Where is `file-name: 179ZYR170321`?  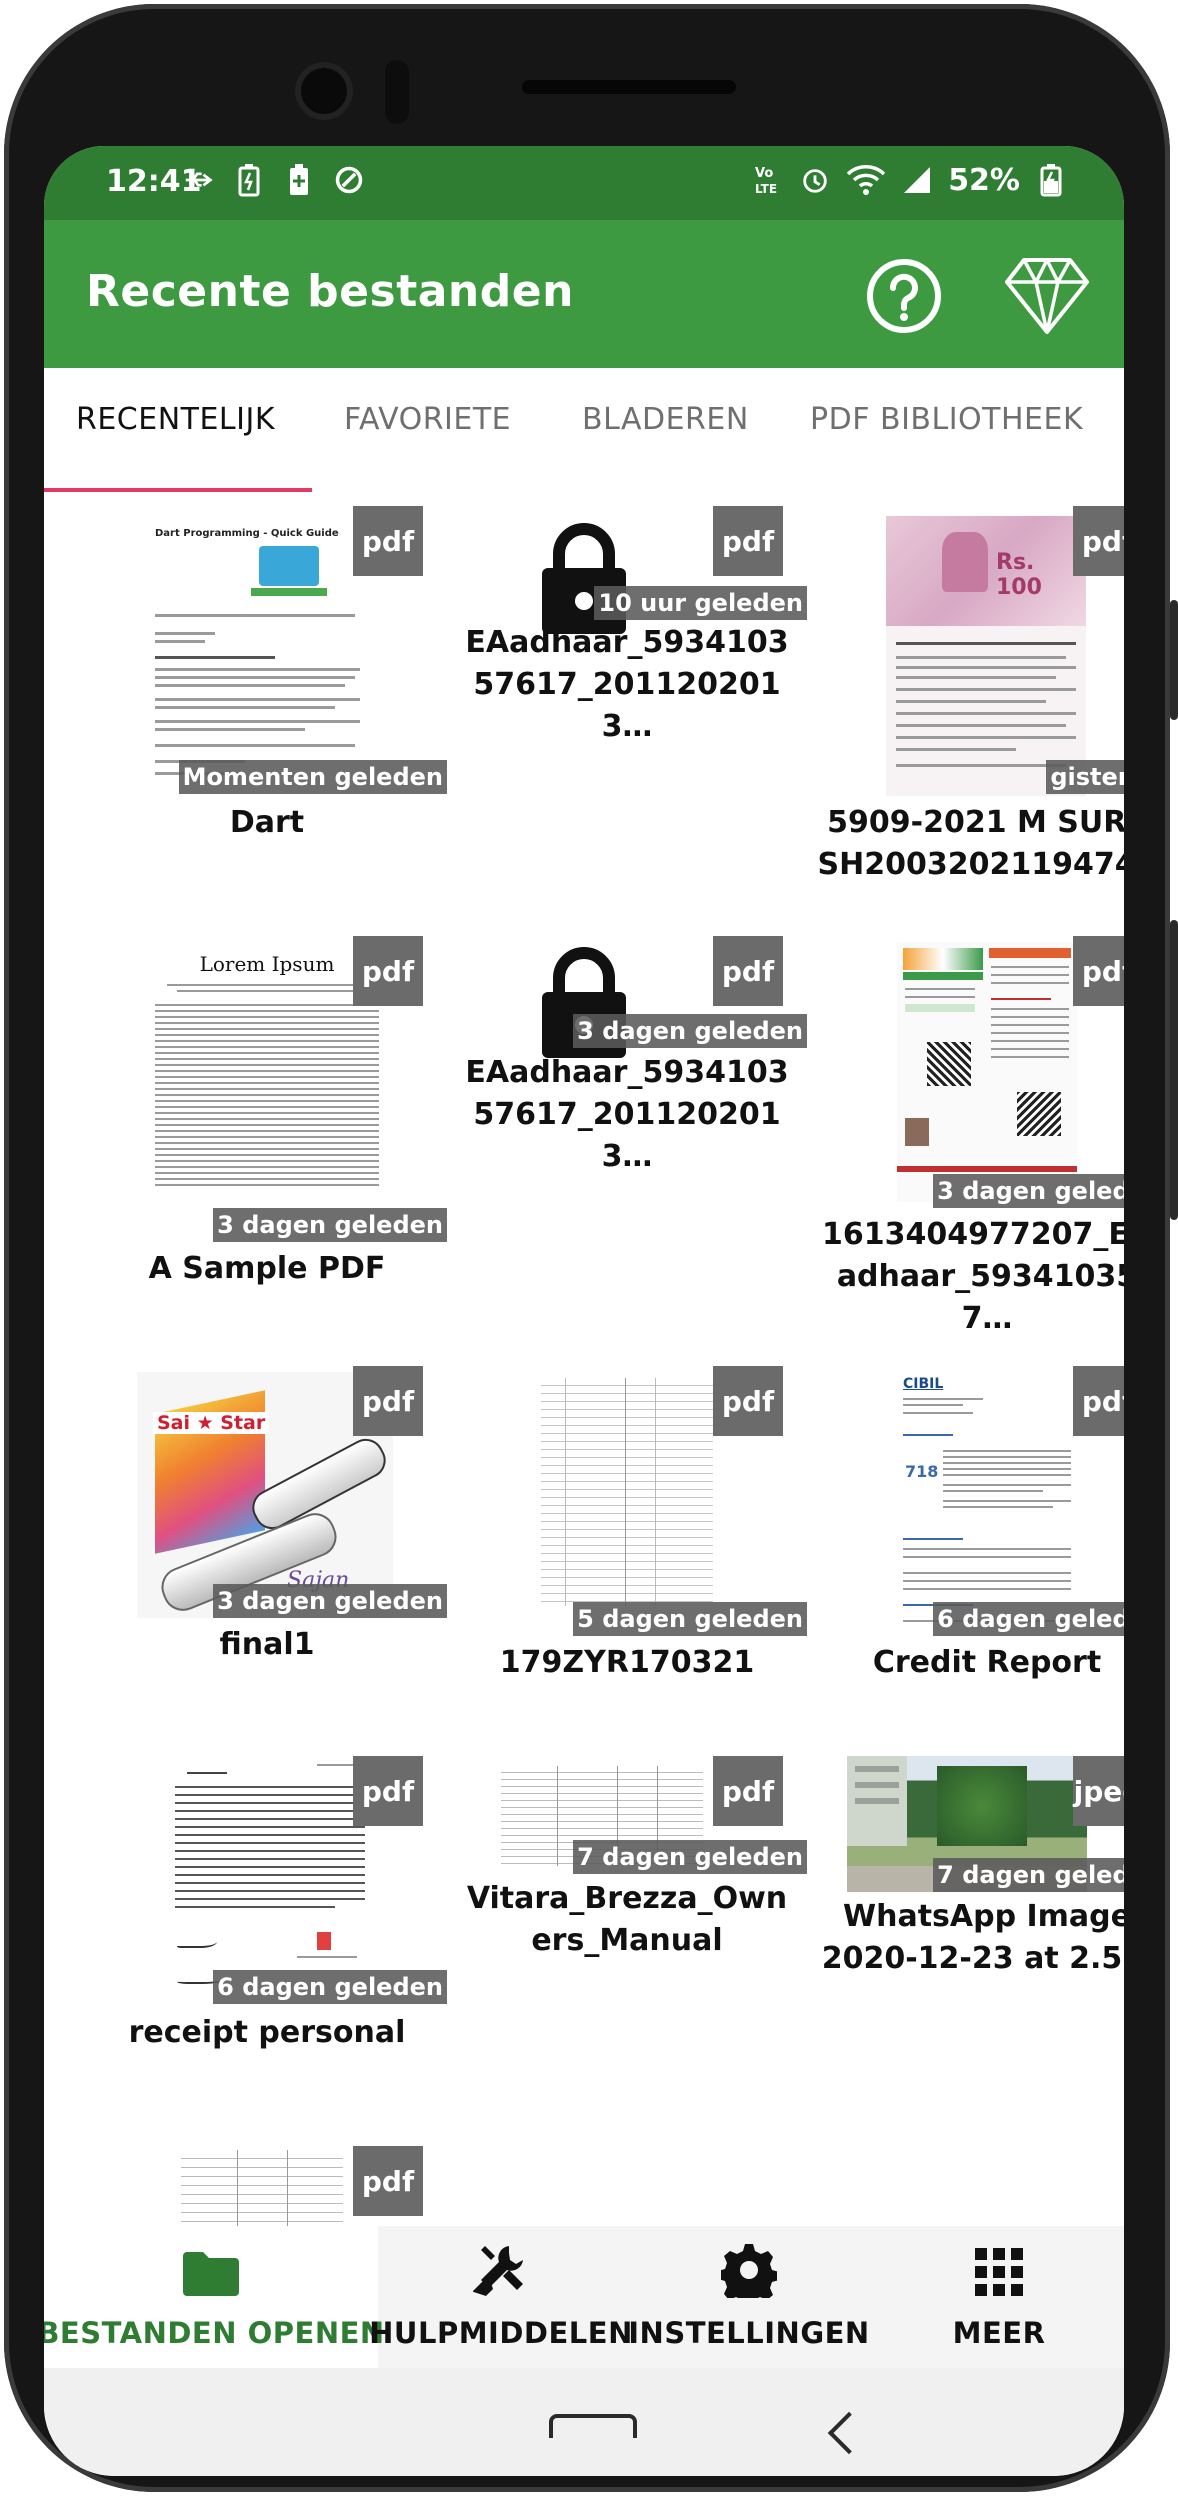 file-name: 179ZYR170321 is located at coordinates (627, 1662).